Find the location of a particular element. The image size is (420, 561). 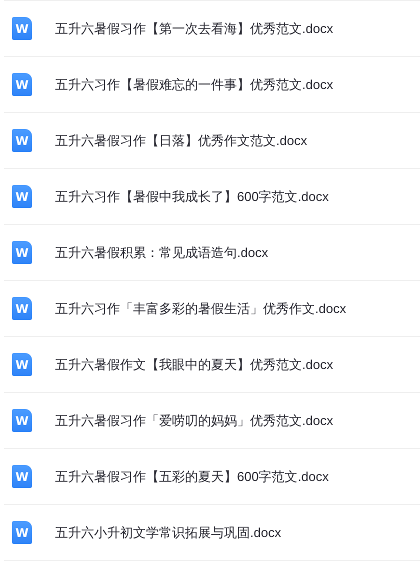

file-row: W 五升六暑假作文【我眼中的夏天】优秀范文.docx is located at coordinates (212, 365).